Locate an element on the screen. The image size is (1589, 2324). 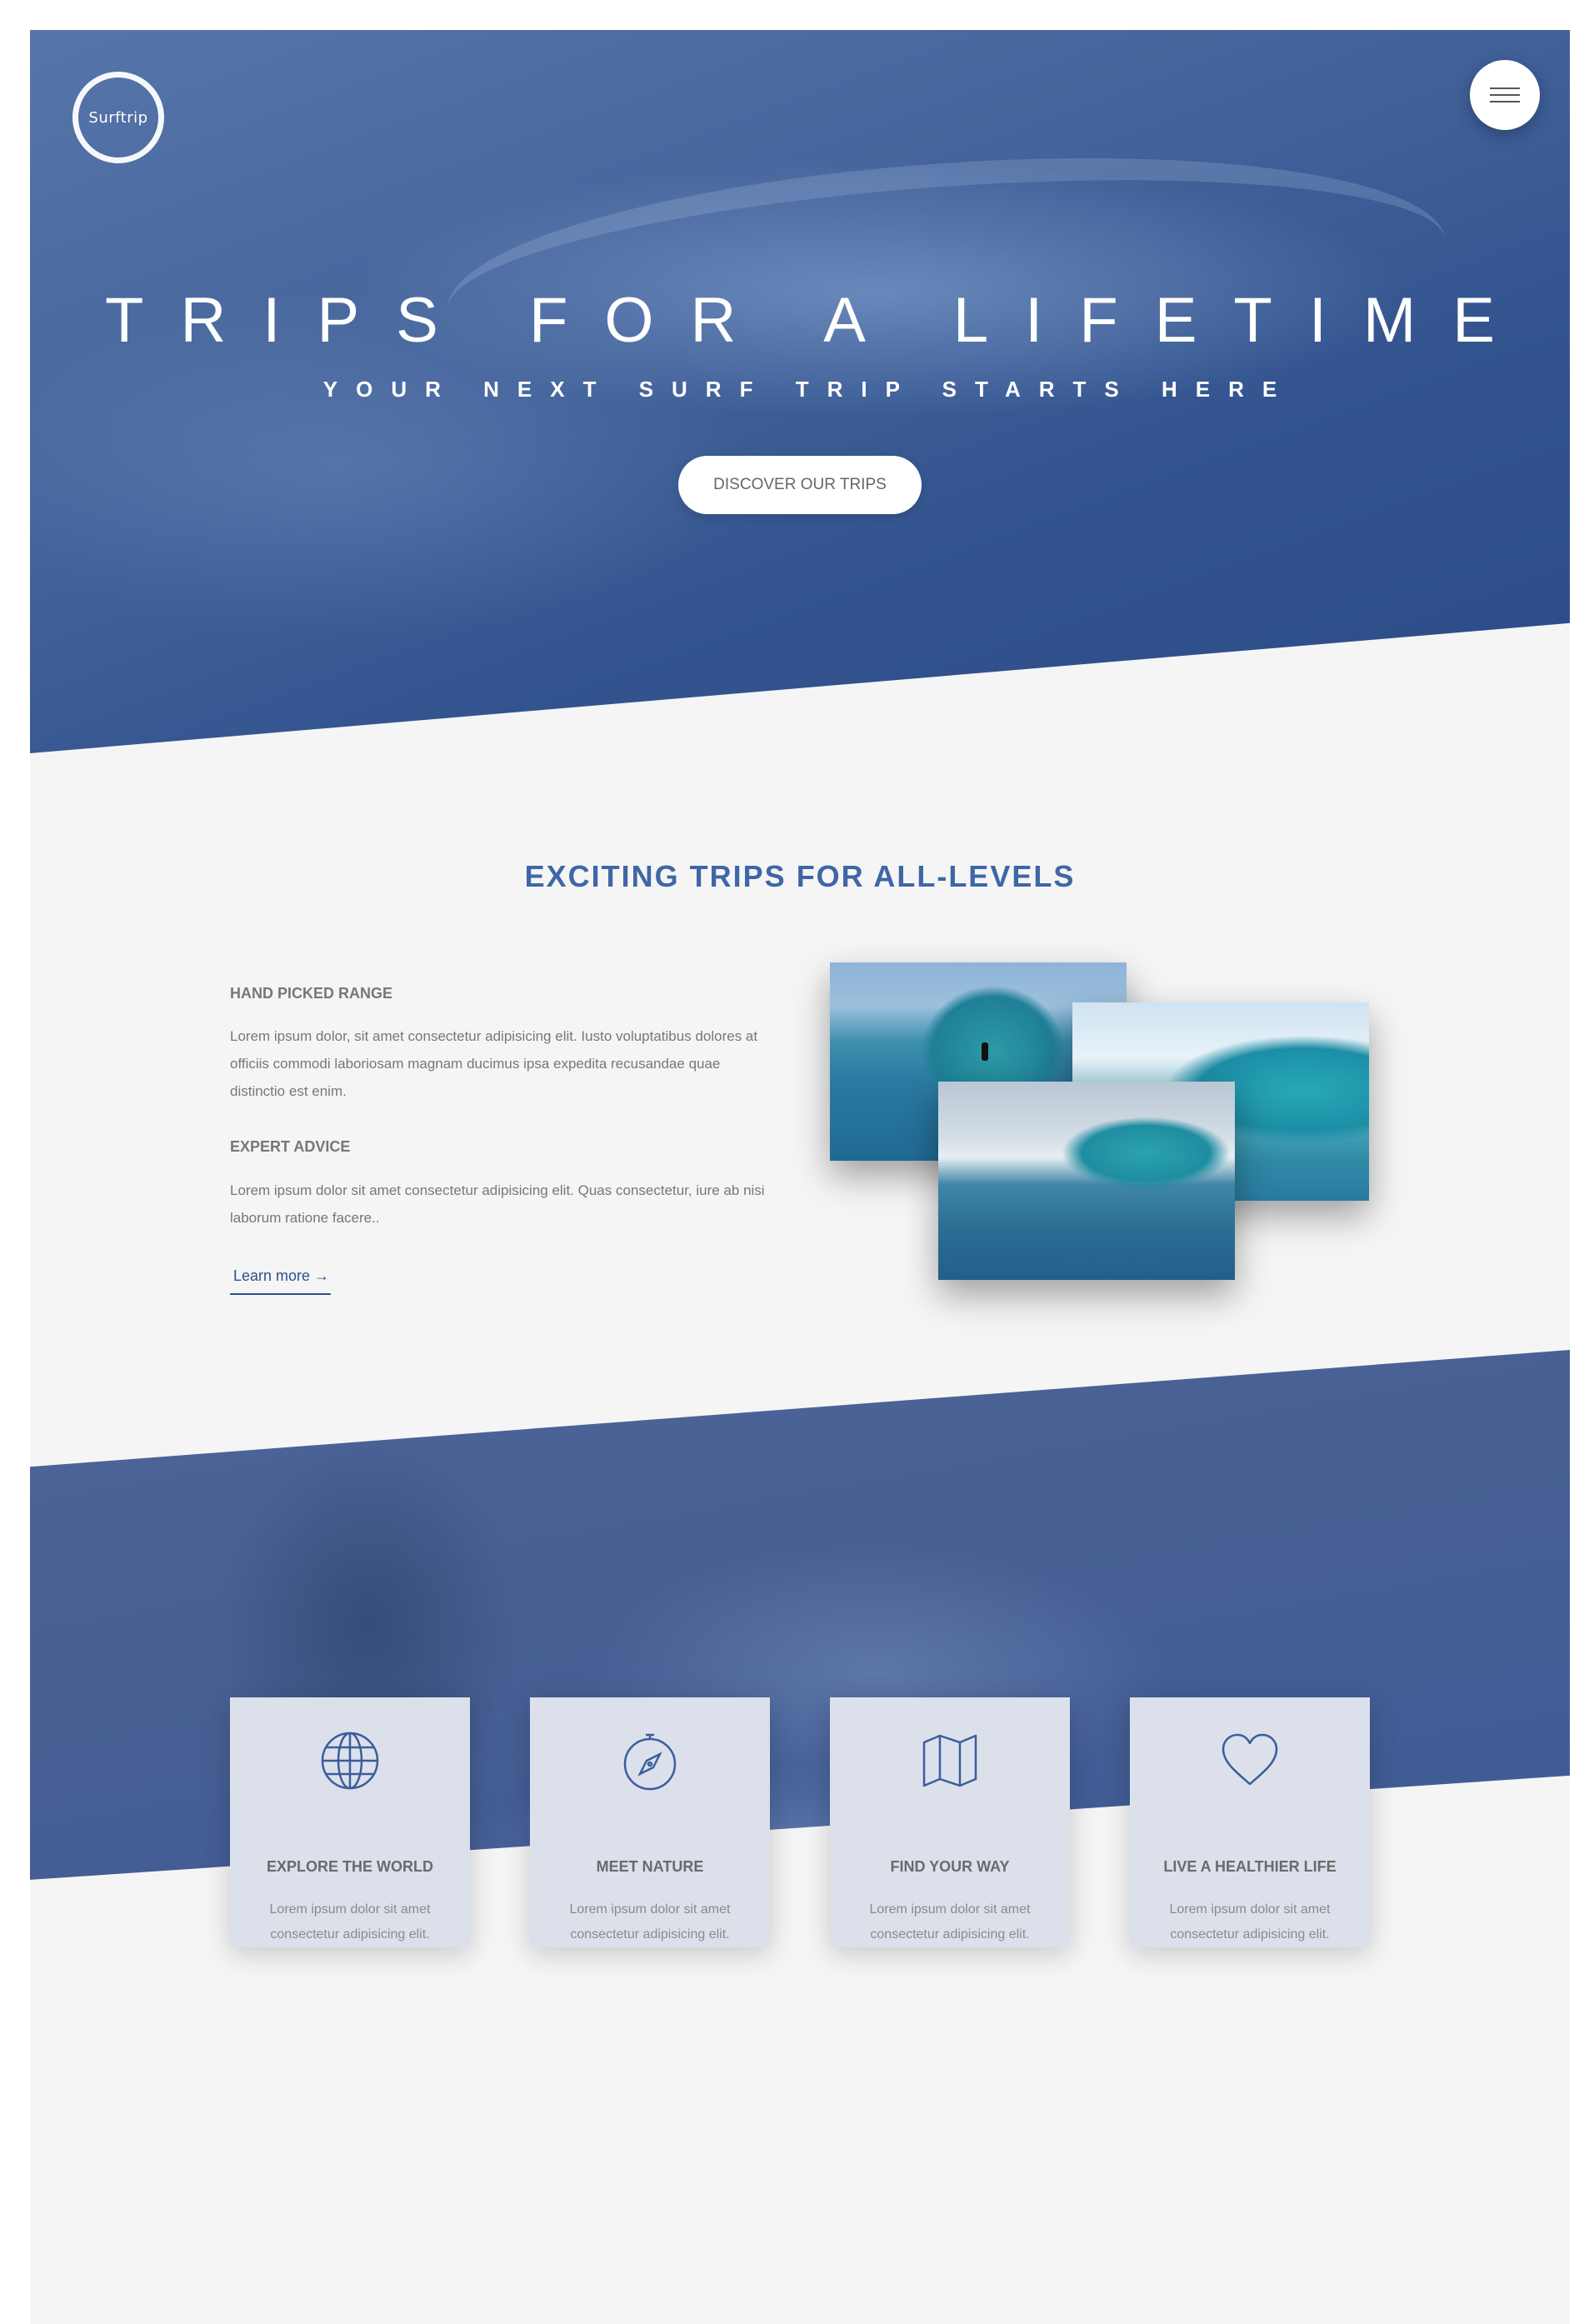
globe-icon is located at coordinates (350, 1761).